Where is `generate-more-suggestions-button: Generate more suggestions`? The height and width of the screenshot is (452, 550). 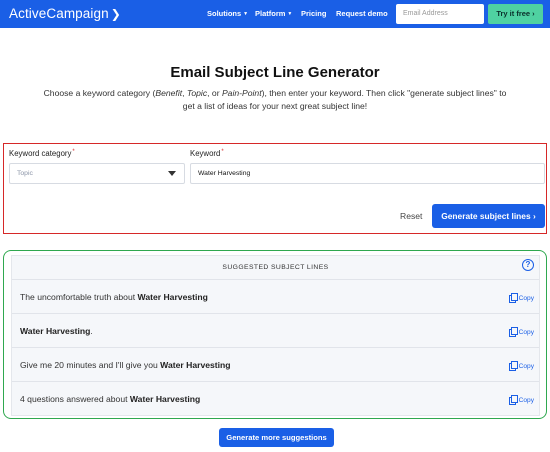 generate-more-suggestions-button: Generate more suggestions is located at coordinates (276, 437).